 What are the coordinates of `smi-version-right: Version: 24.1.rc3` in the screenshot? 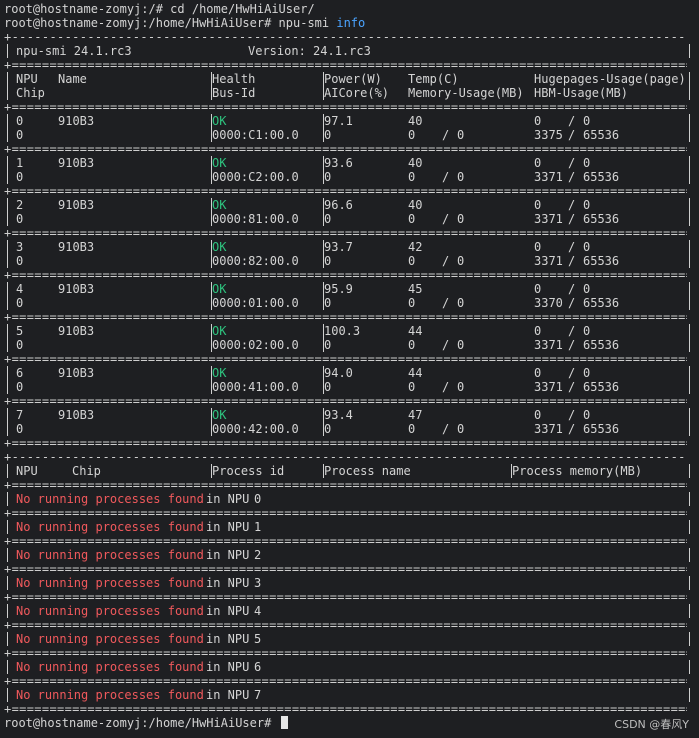 It's located at (309, 51).